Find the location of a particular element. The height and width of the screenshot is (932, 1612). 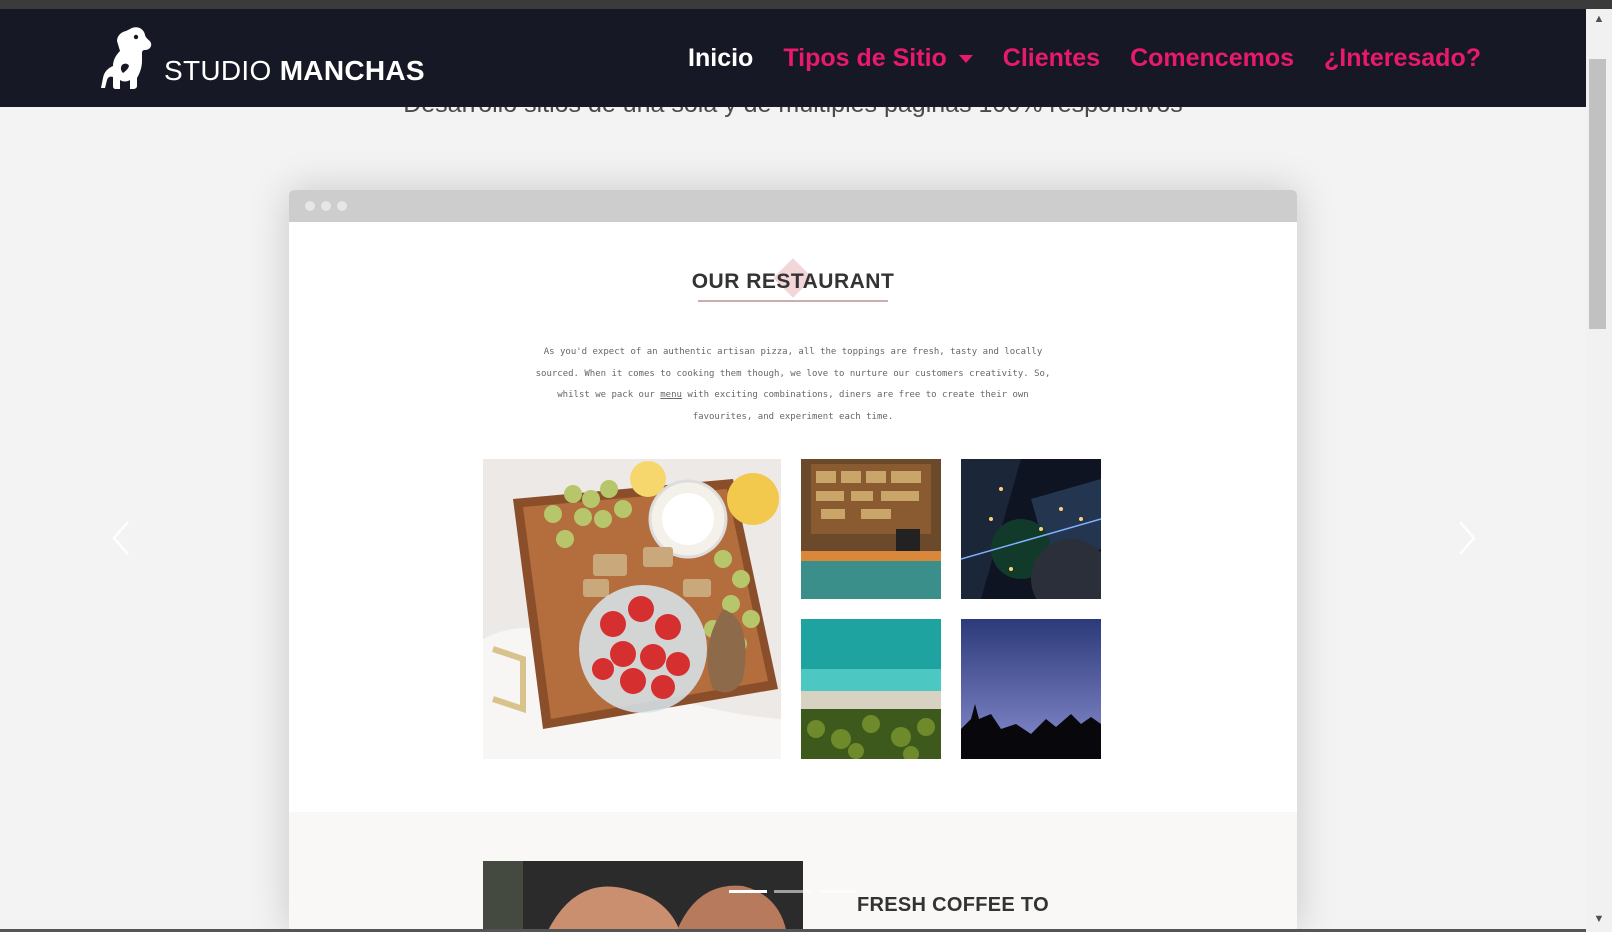

nav-item-tipos-de-sitio: Tipos de Sitio is located at coordinates (878, 58).